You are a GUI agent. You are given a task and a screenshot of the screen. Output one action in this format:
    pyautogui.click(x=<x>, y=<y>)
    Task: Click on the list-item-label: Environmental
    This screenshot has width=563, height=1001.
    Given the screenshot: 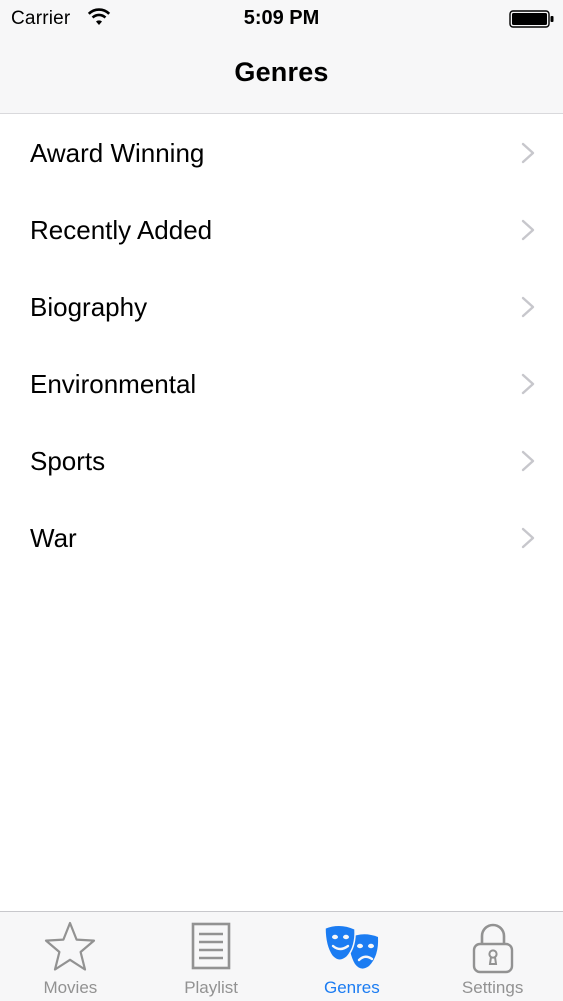 What is the action you would take?
    pyautogui.click(x=113, y=384)
    